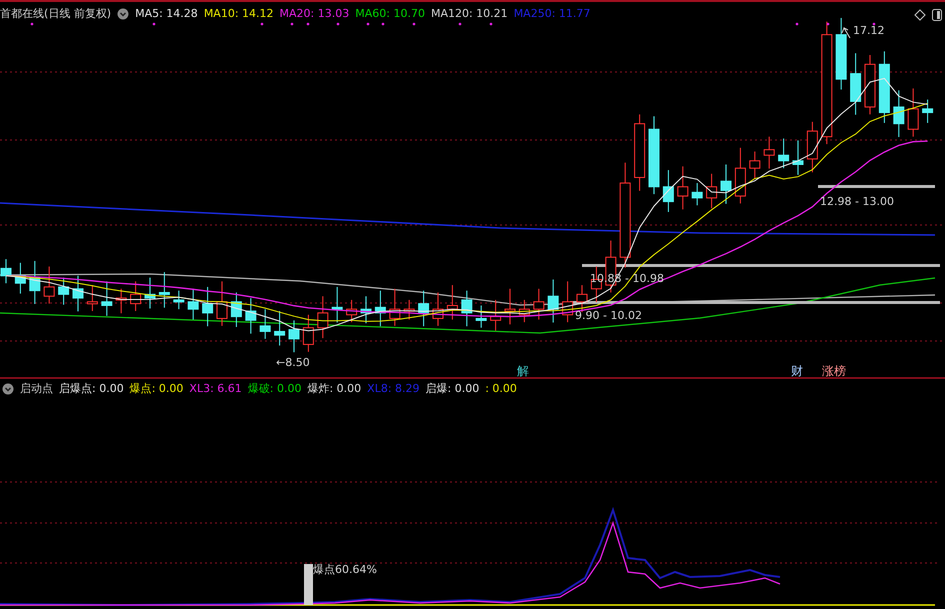 This screenshot has height=609, width=945. What do you see at coordinates (166, 13) in the screenshot?
I see `indicator-value: MA5: 14.28` at bounding box center [166, 13].